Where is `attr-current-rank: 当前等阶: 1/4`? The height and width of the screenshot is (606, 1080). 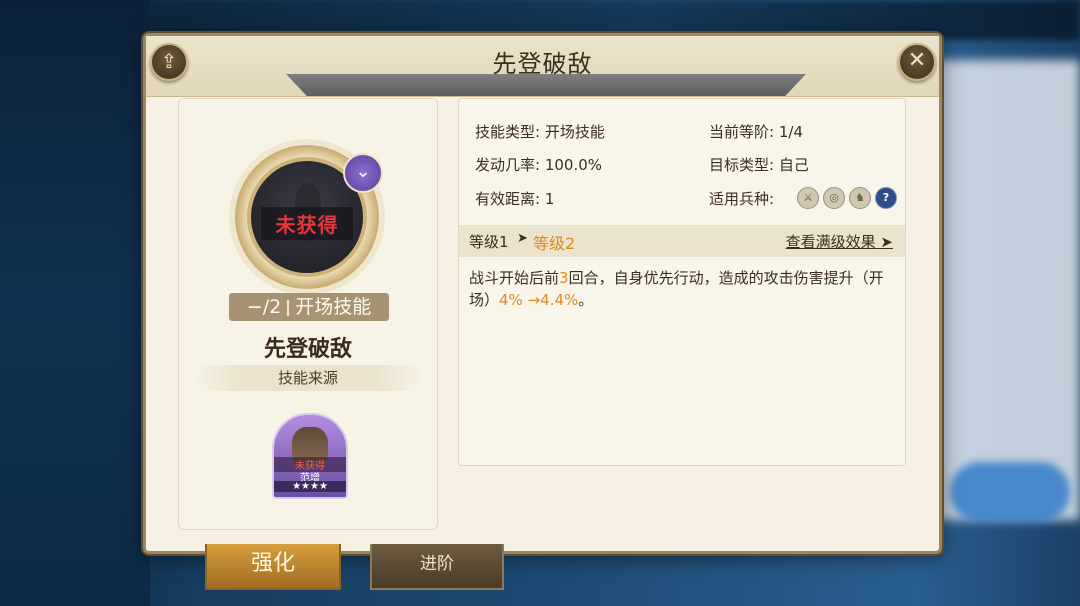 attr-current-rank: 当前等阶: 1/4 is located at coordinates (756, 132).